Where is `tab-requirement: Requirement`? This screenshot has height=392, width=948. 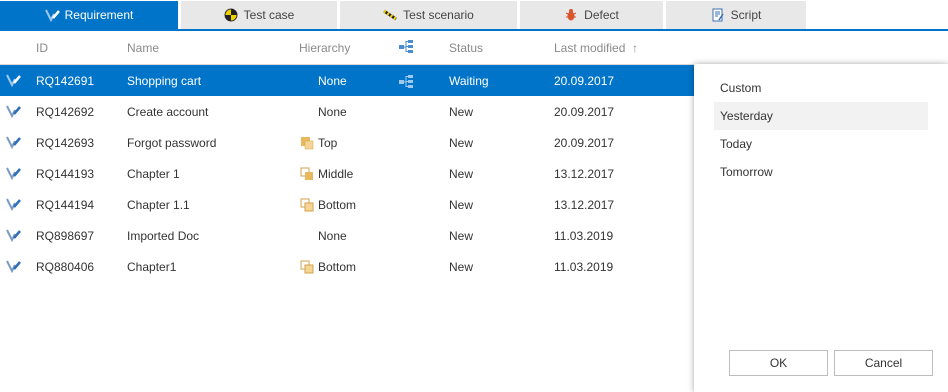 tab-requirement: Requirement is located at coordinates (89, 15).